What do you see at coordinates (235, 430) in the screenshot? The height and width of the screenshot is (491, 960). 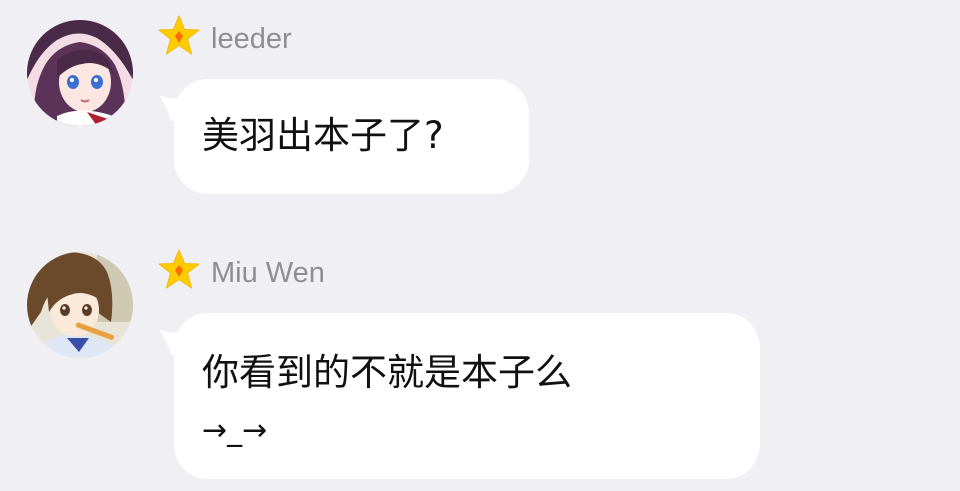 I see `message-text: →_→` at bounding box center [235, 430].